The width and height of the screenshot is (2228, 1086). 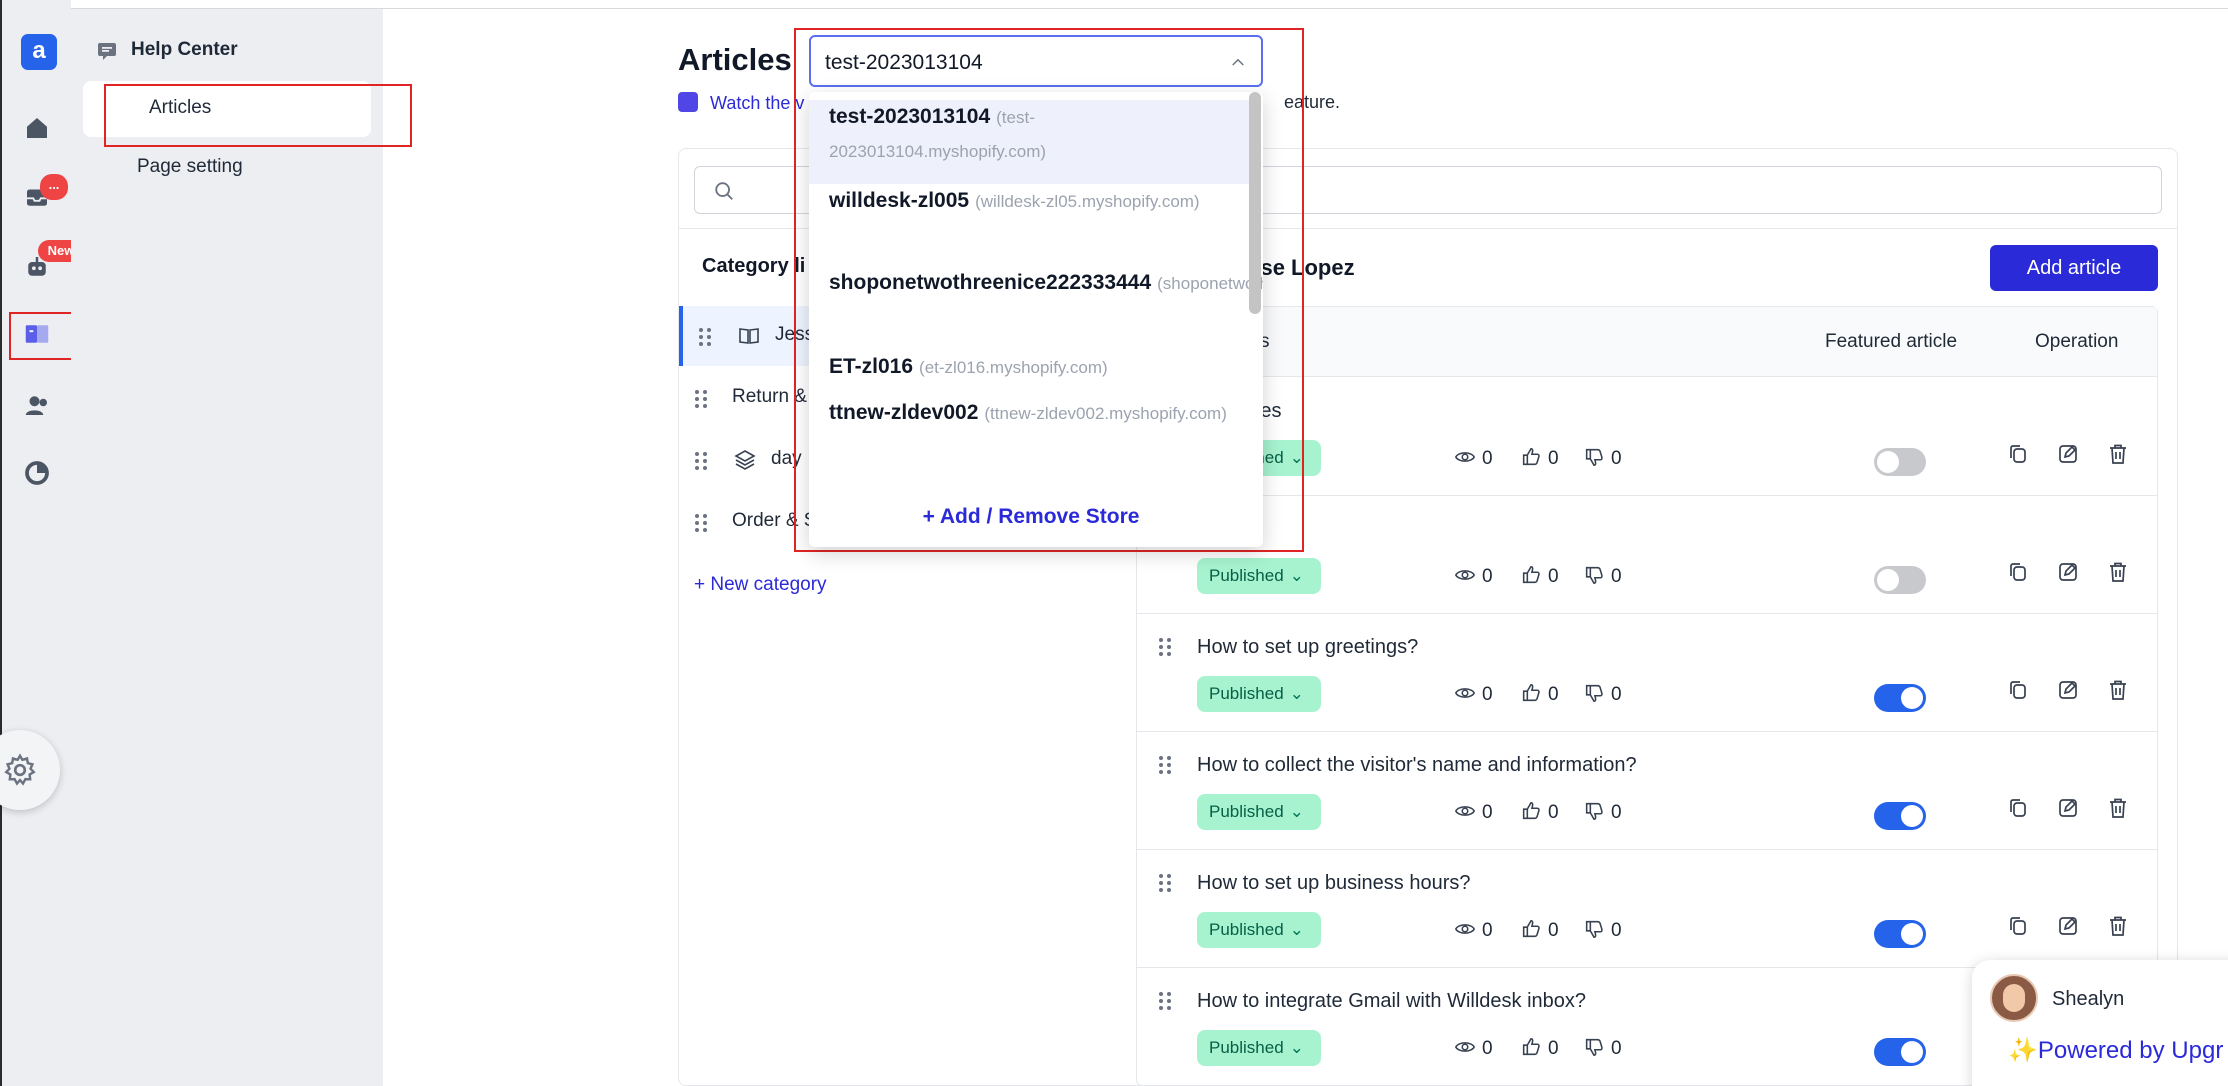 What do you see at coordinates (1891, 341) in the screenshot?
I see `column-header-featured: Featured article` at bounding box center [1891, 341].